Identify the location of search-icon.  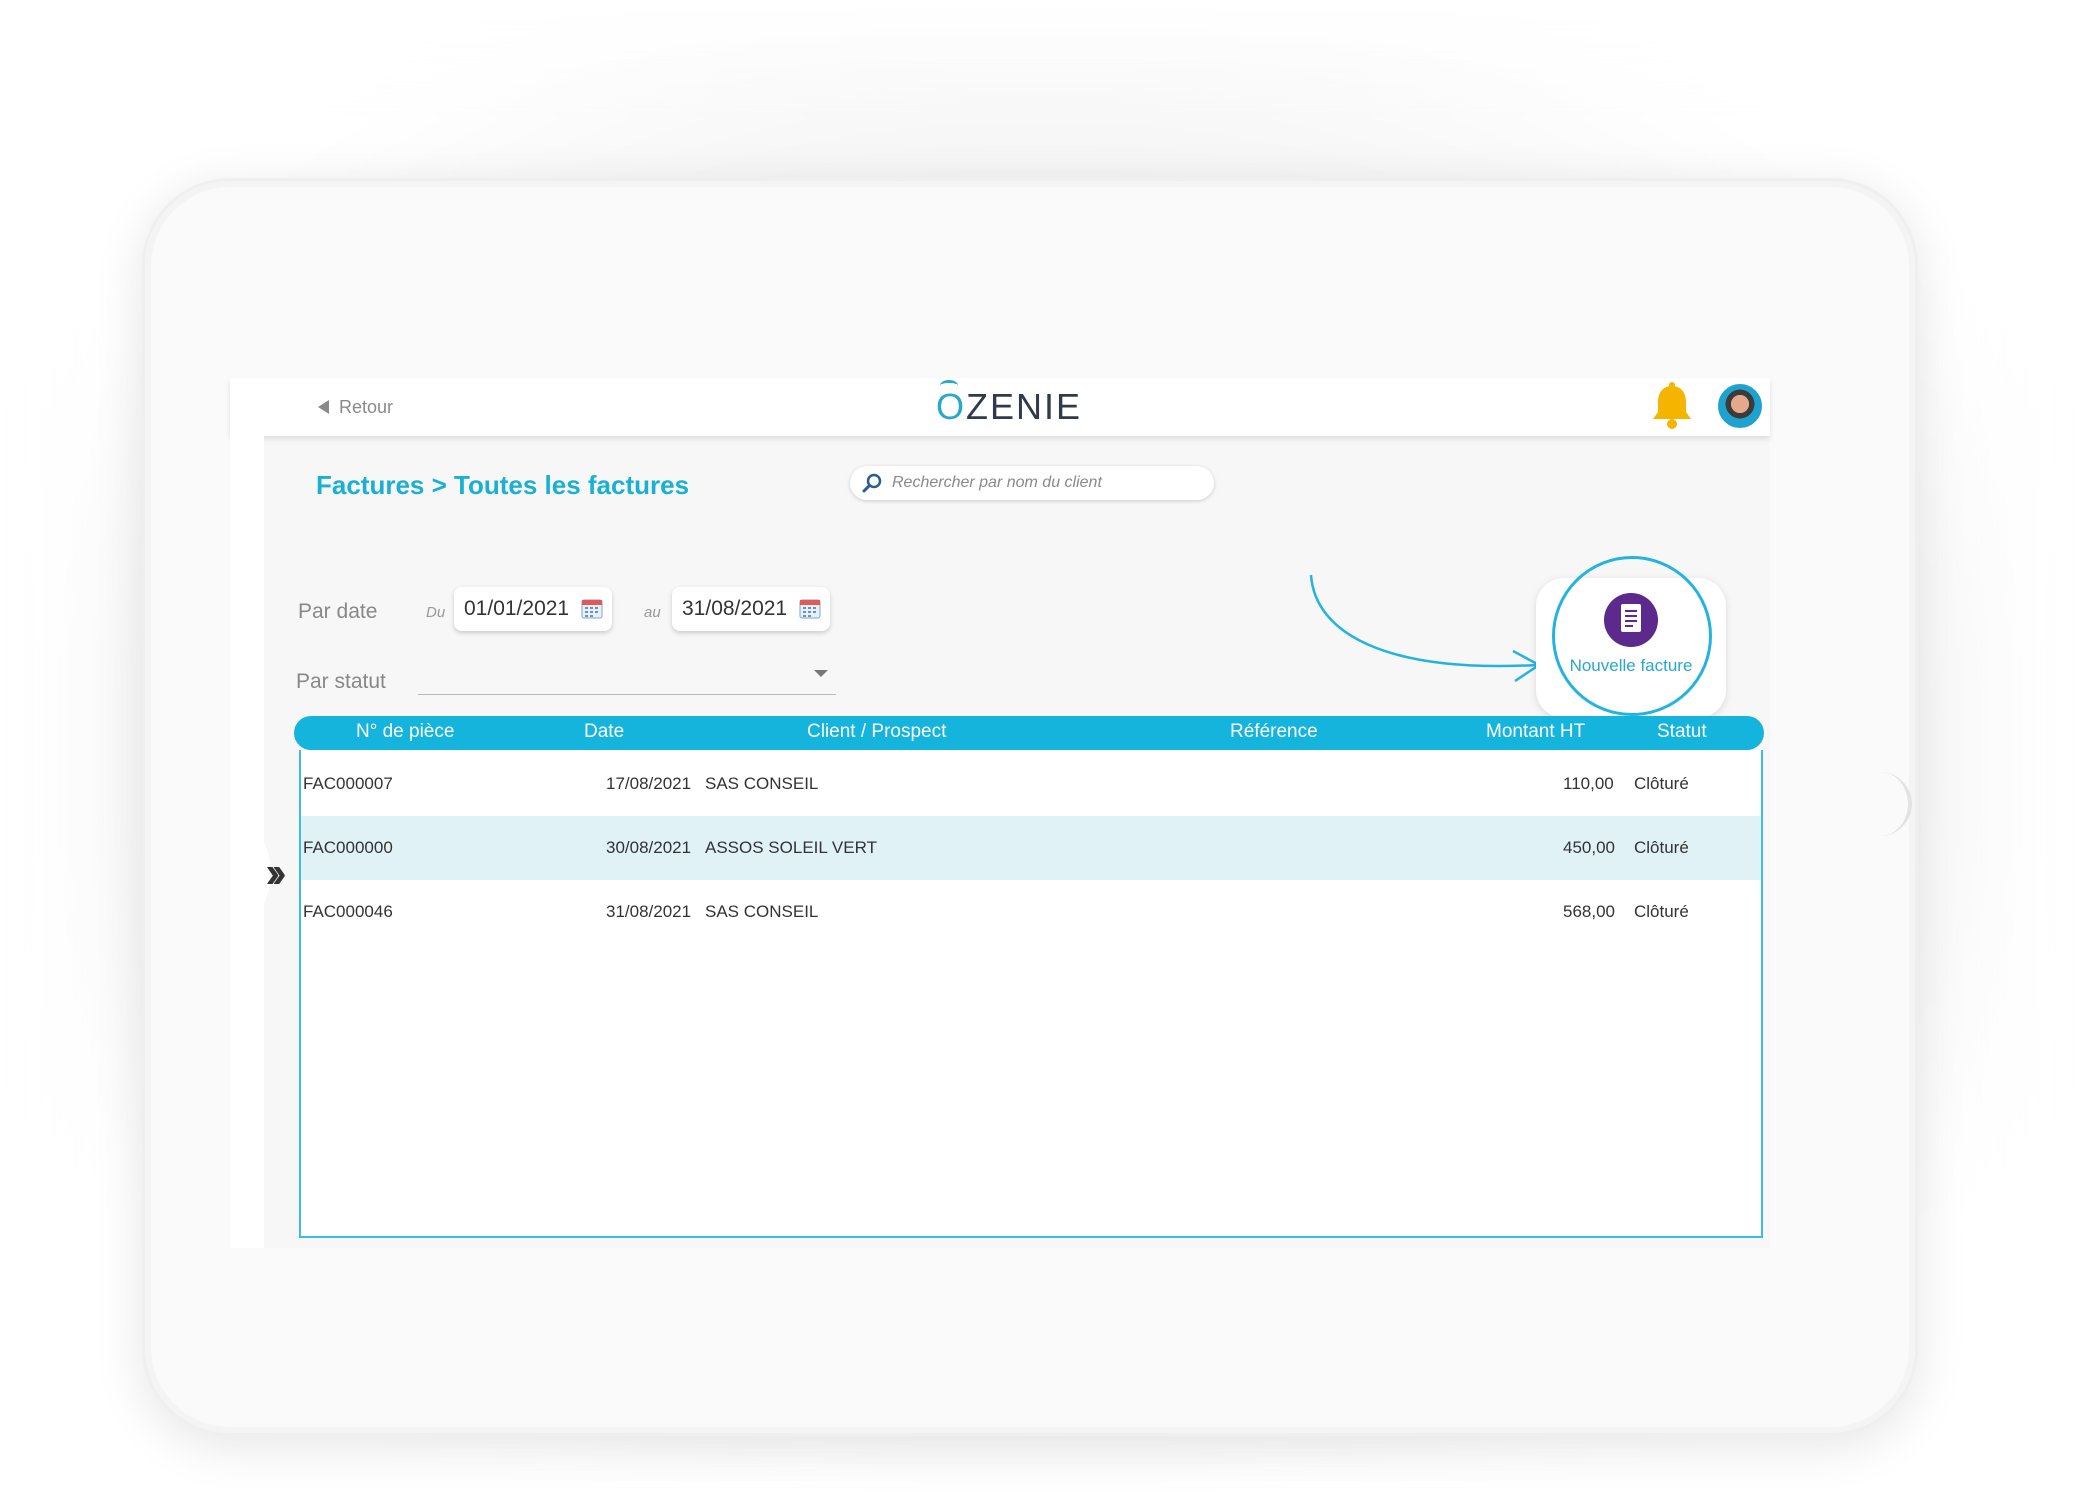
(872, 483).